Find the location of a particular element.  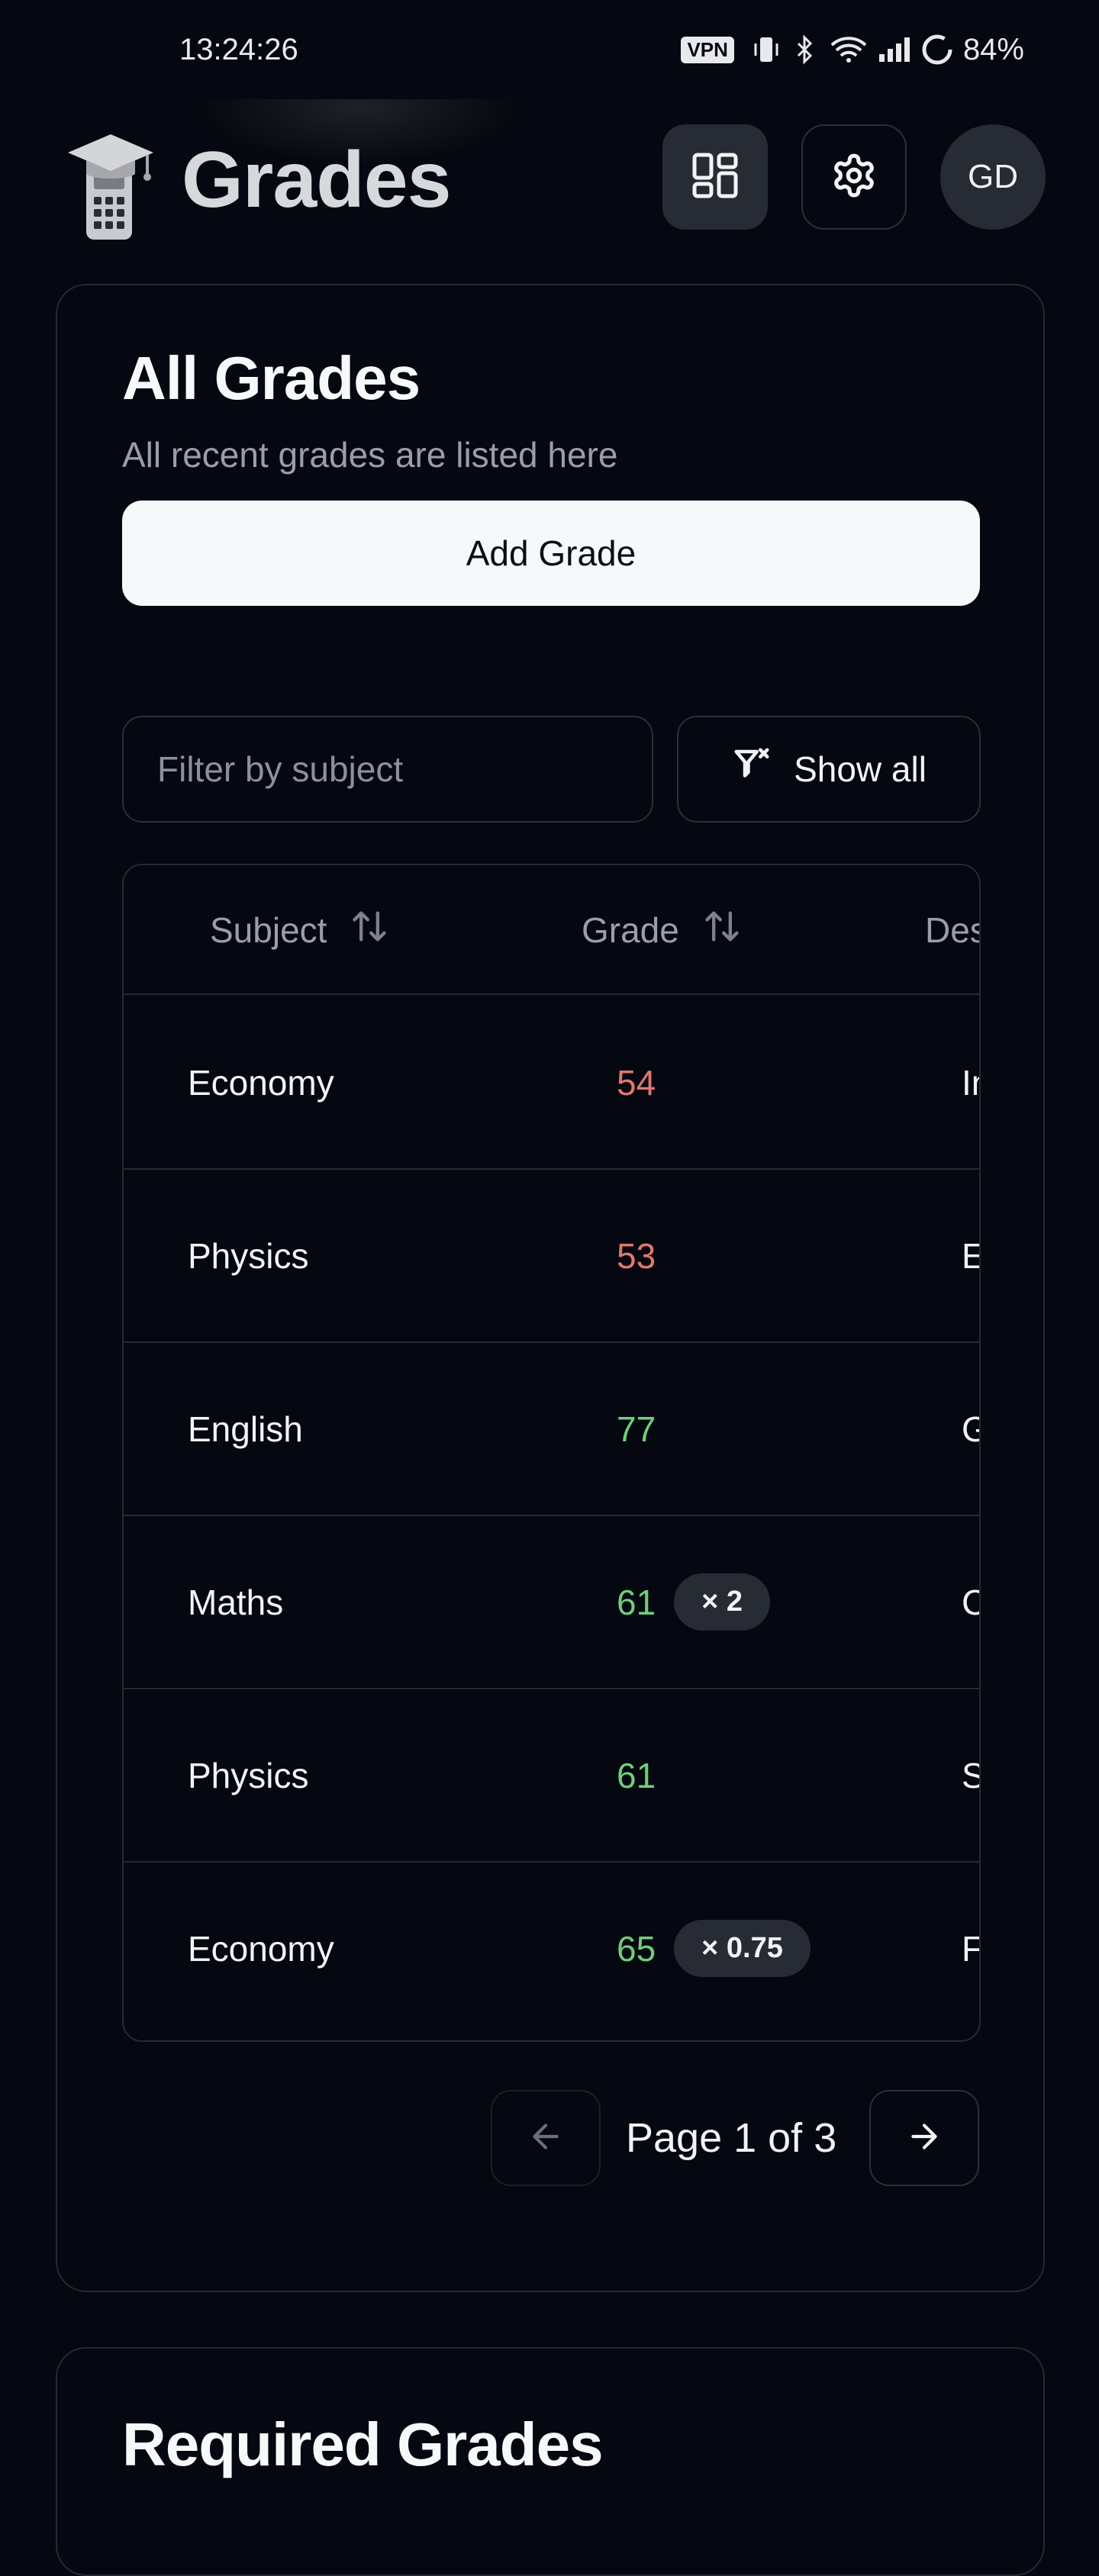

status-bar: 13:24:26 VPN 84% is located at coordinates (549, 49).